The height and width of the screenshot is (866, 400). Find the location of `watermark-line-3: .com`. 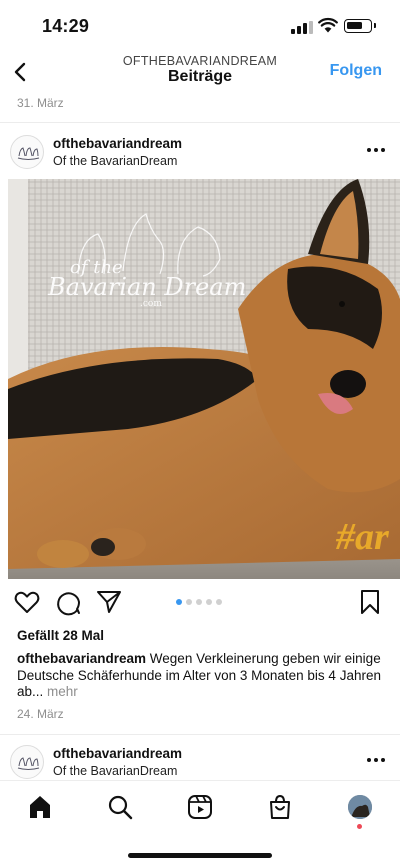

watermark-line-3: .com is located at coordinates (151, 304).